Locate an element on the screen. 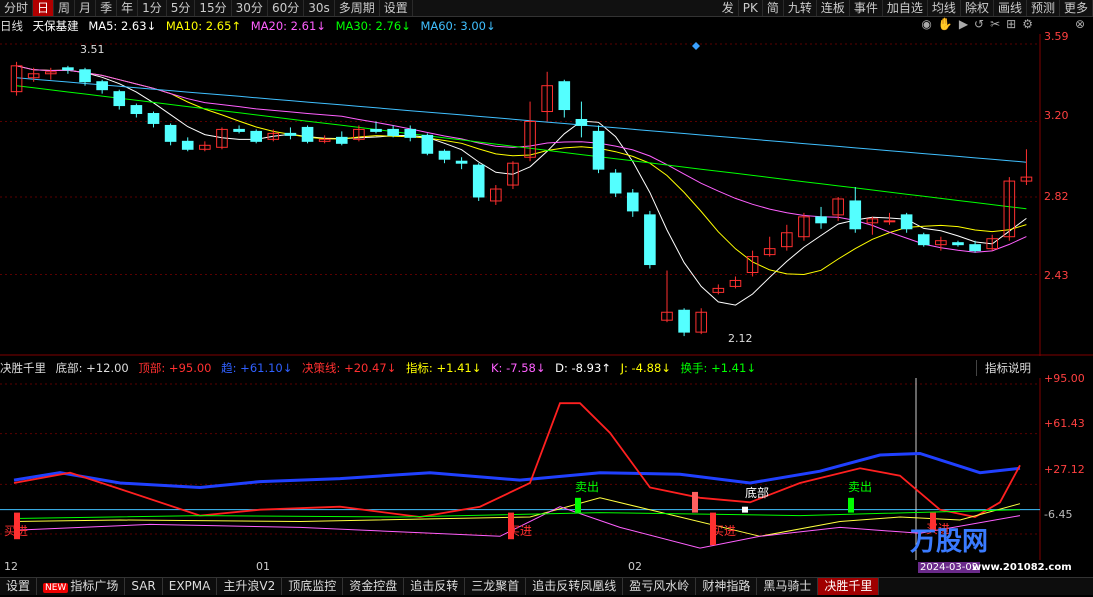 The height and width of the screenshot is (597, 1093). hand-icon: ✋ is located at coordinates (945, 25).